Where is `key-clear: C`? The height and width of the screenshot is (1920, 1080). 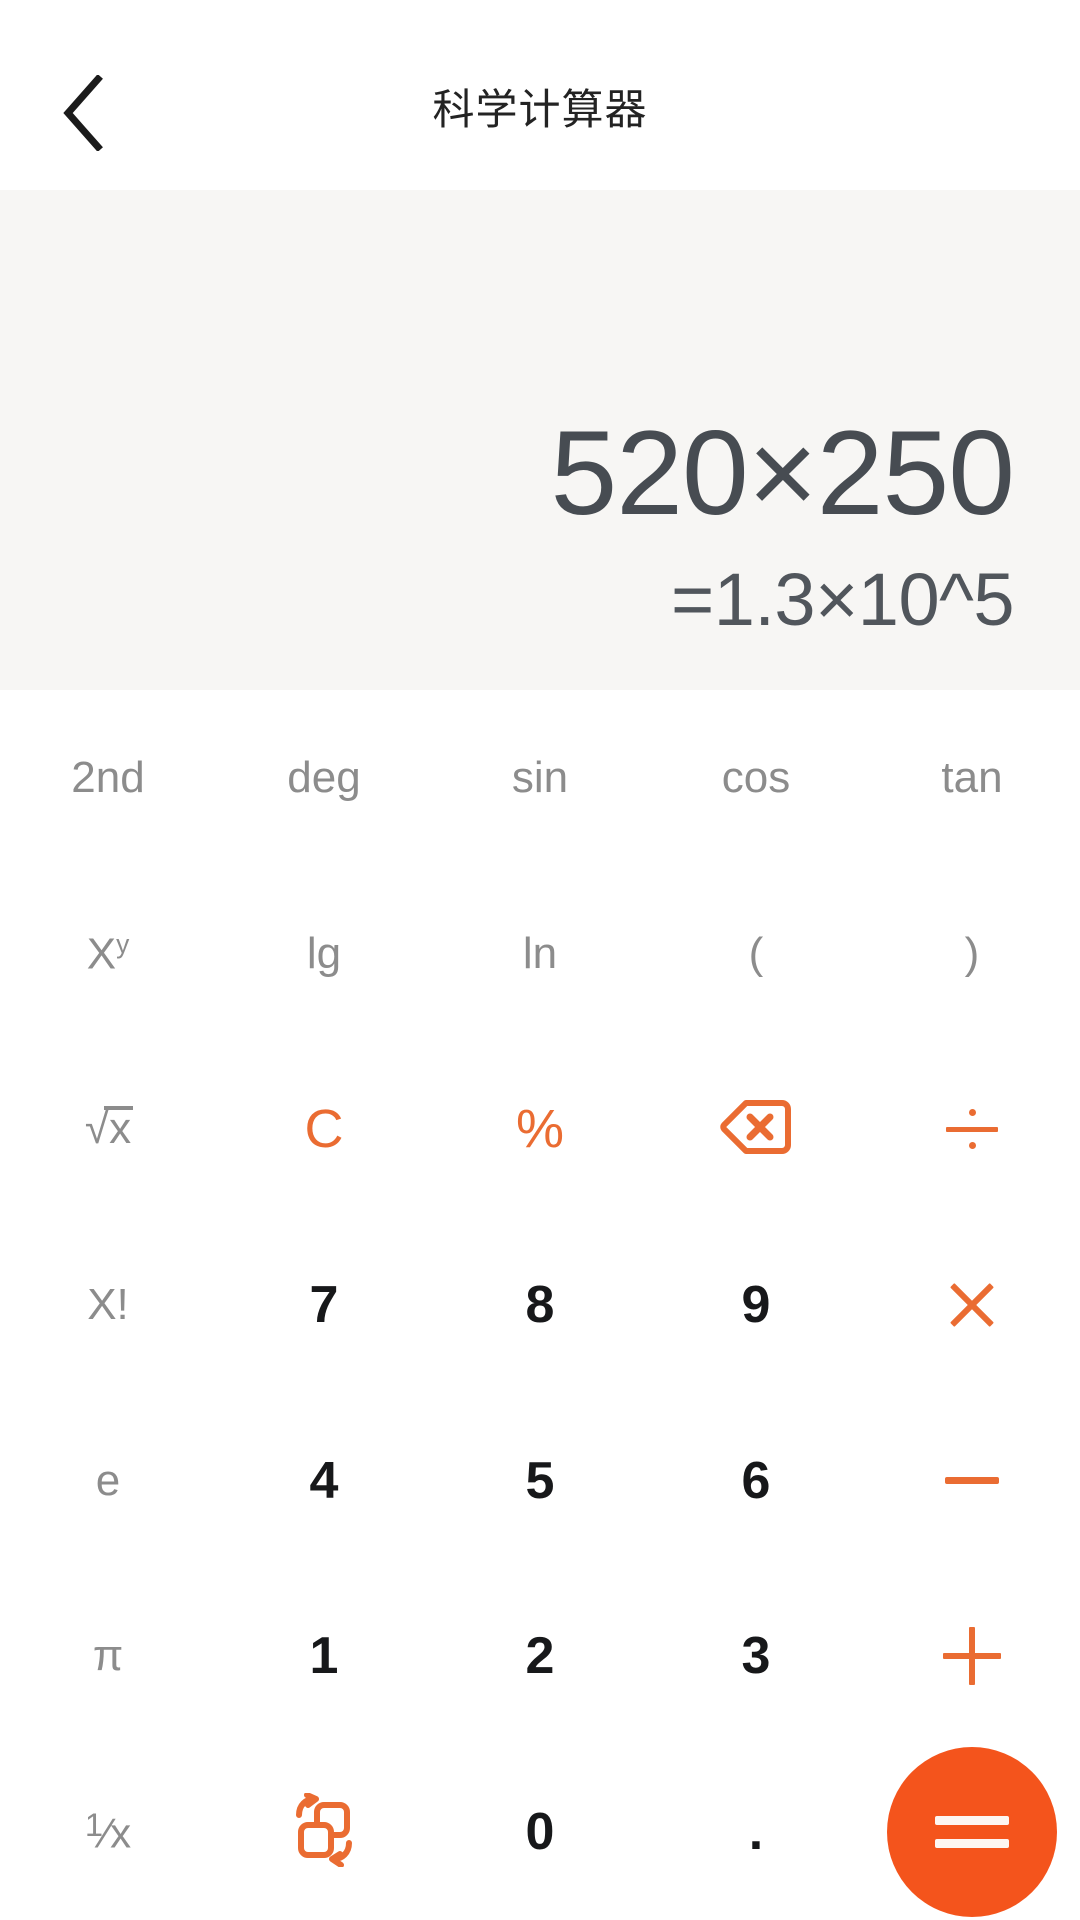
key-clear: C is located at coordinates (324, 1129).